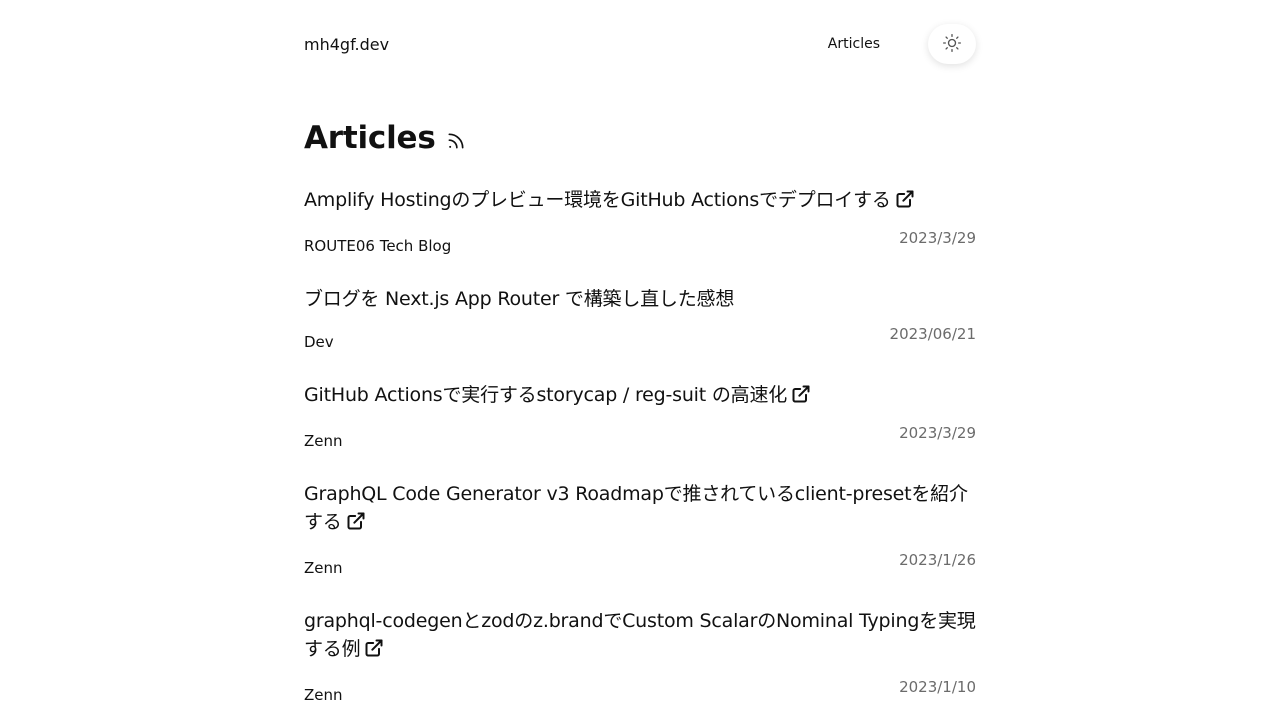 Image resolution: width=1280 pixels, height=720 pixels. What do you see at coordinates (640, 238) in the screenshot?
I see `article-meta: ROUTE06 Tech Blog 2023/3/29` at bounding box center [640, 238].